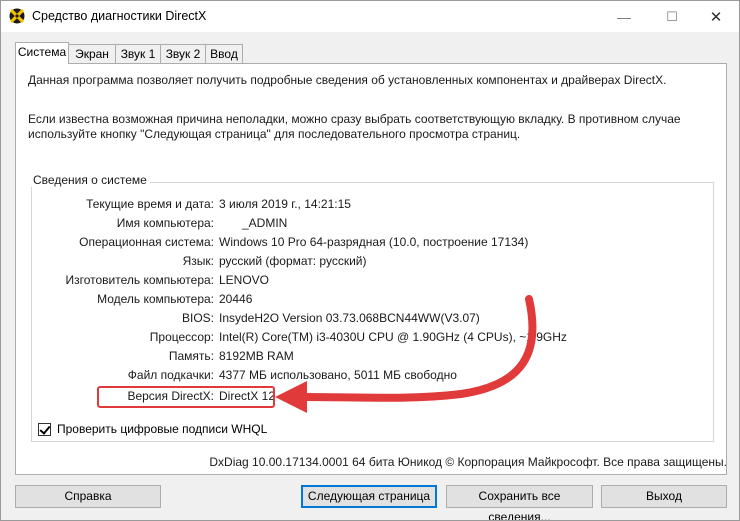  What do you see at coordinates (90, 180) in the screenshot?
I see `system-info-title: Сведения о системе` at bounding box center [90, 180].